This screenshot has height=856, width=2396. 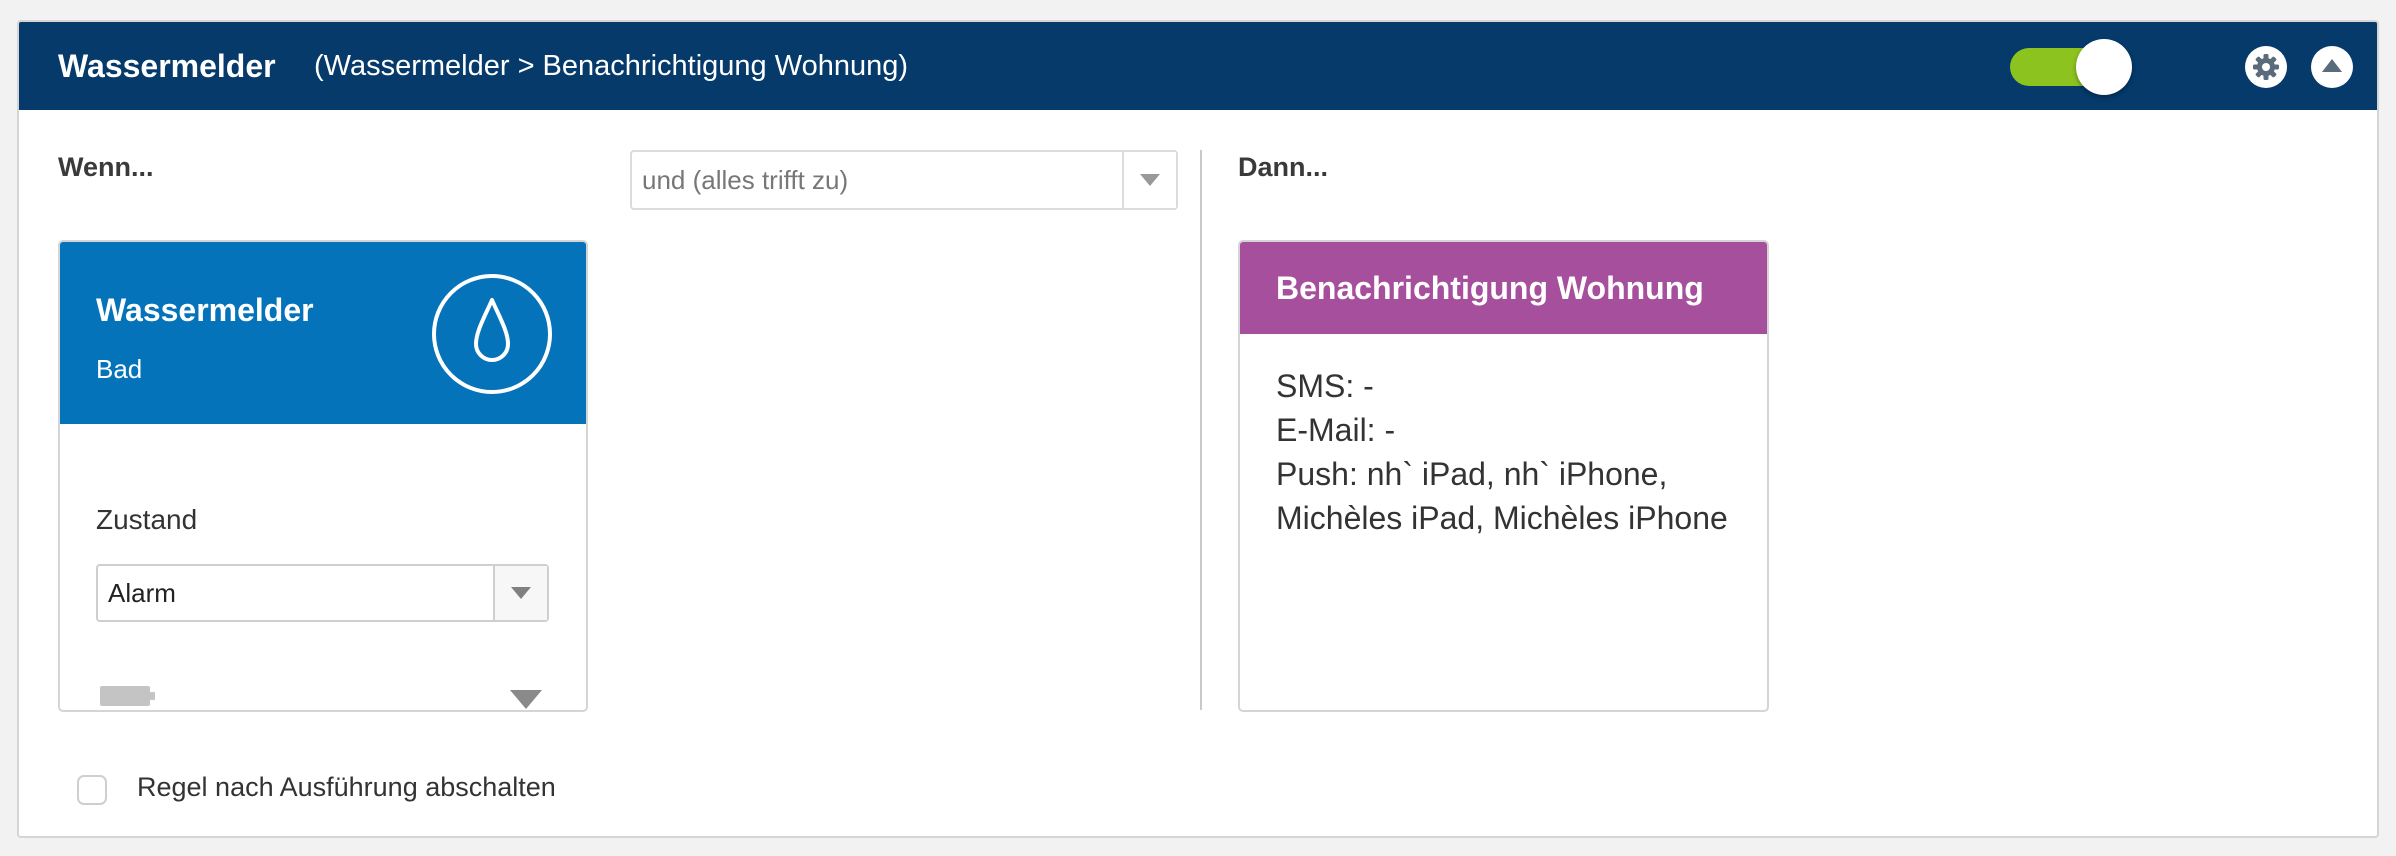 What do you see at coordinates (142, 593) in the screenshot?
I see `state-select-value: Alarm` at bounding box center [142, 593].